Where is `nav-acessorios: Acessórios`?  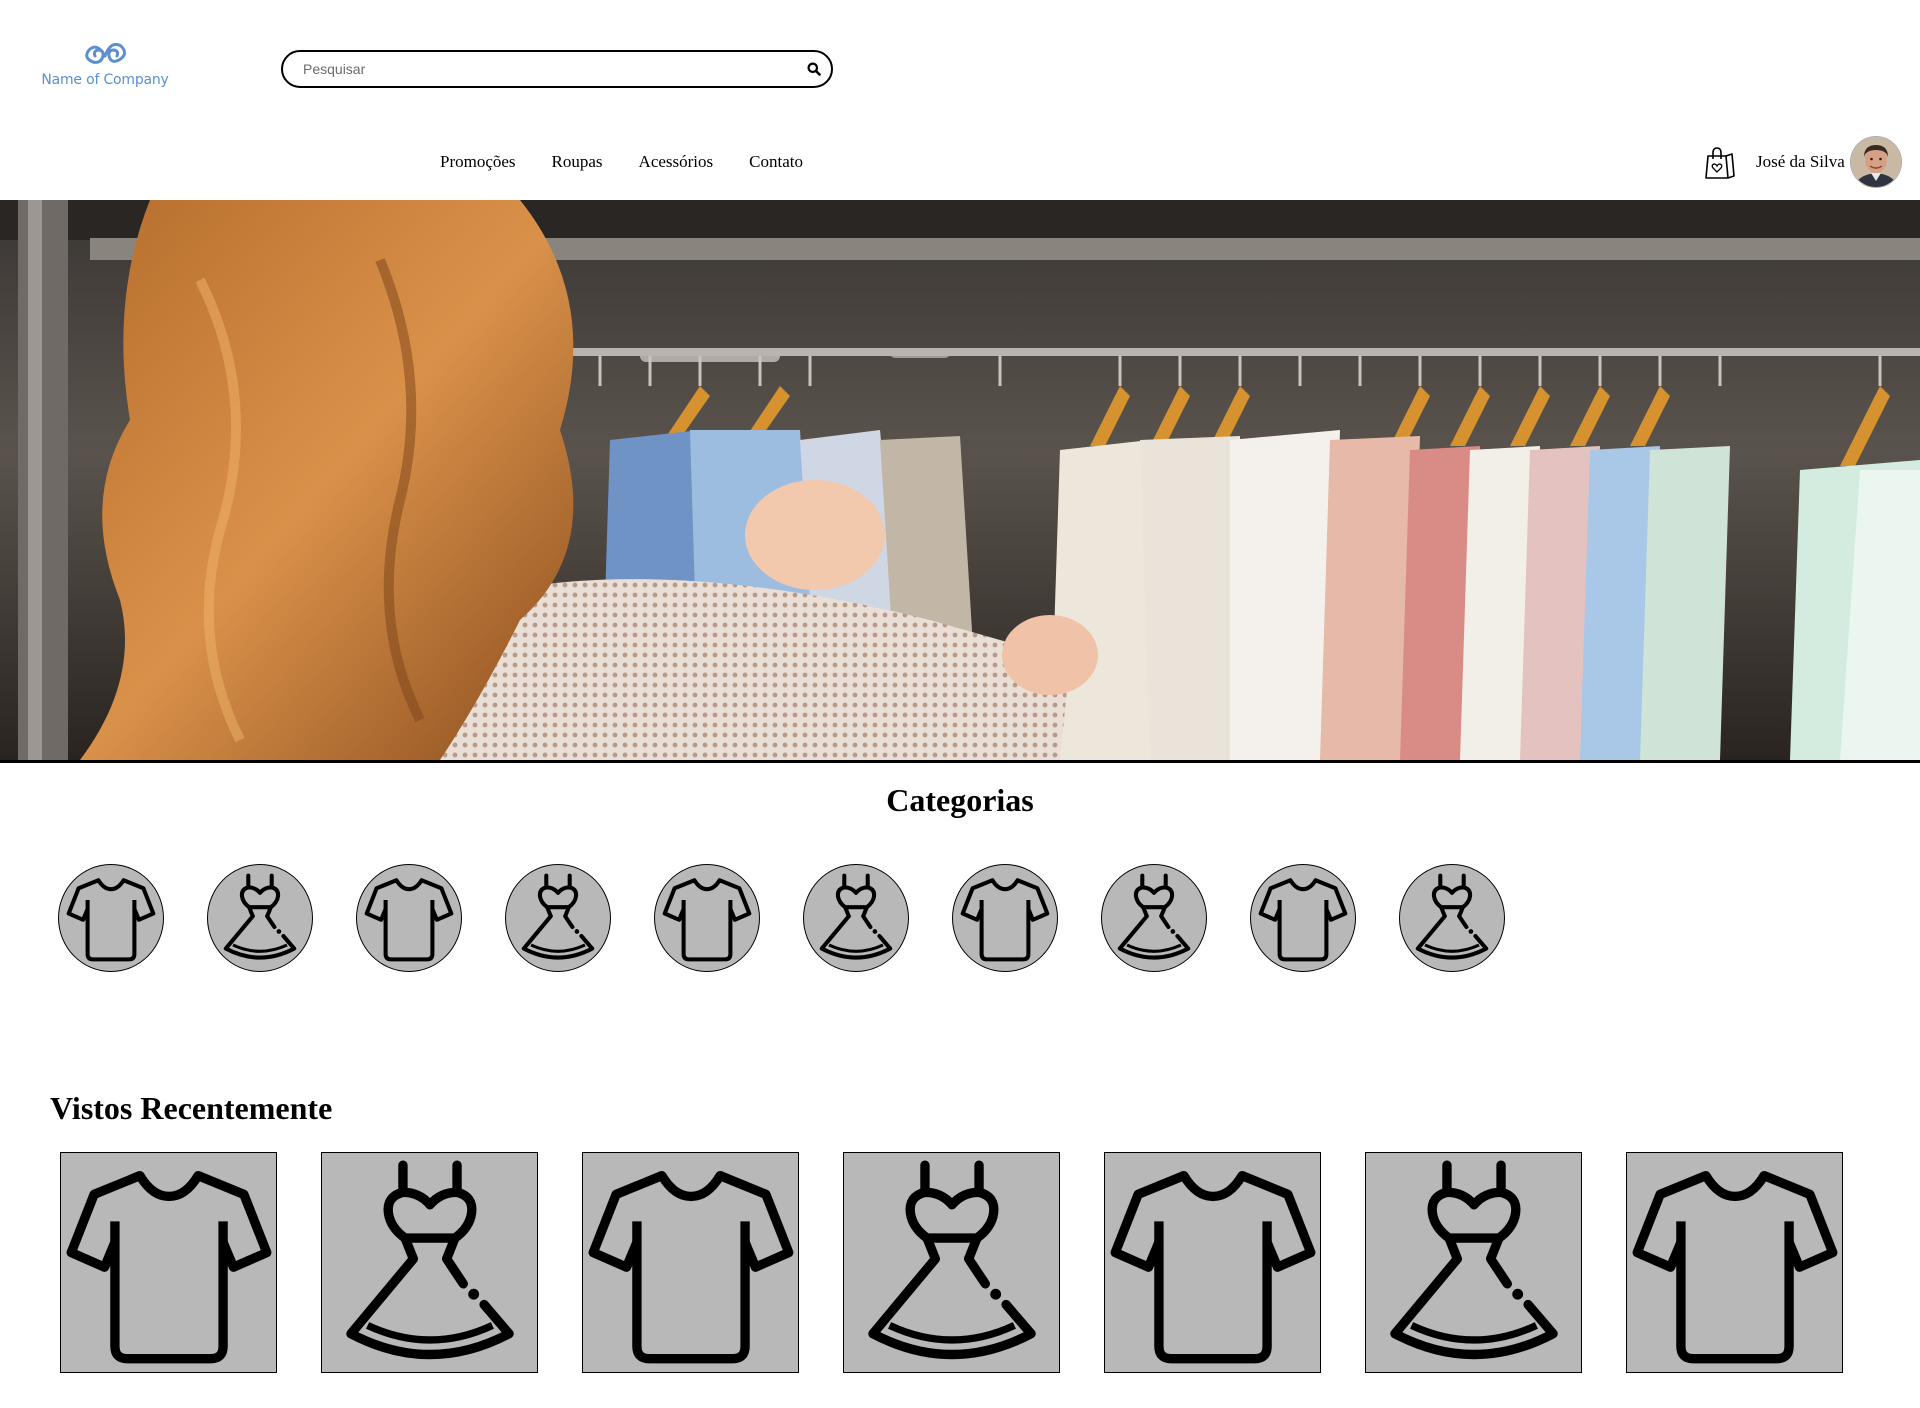
nav-acessorios: Acessórios is located at coordinates (676, 162).